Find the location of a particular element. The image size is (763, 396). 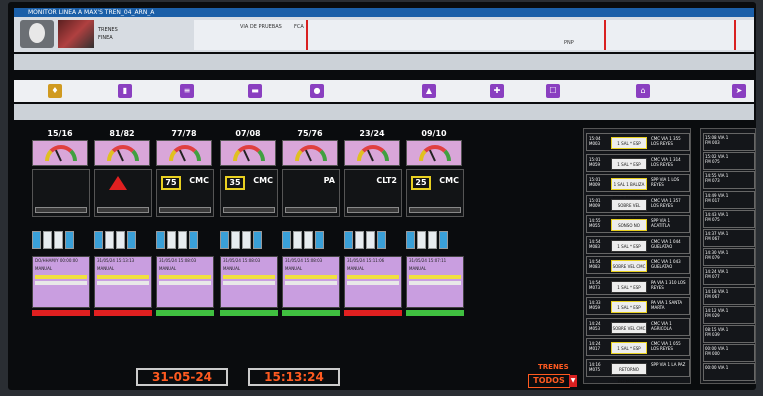

signal-icon: ➤ is located at coordinates (739, 91).